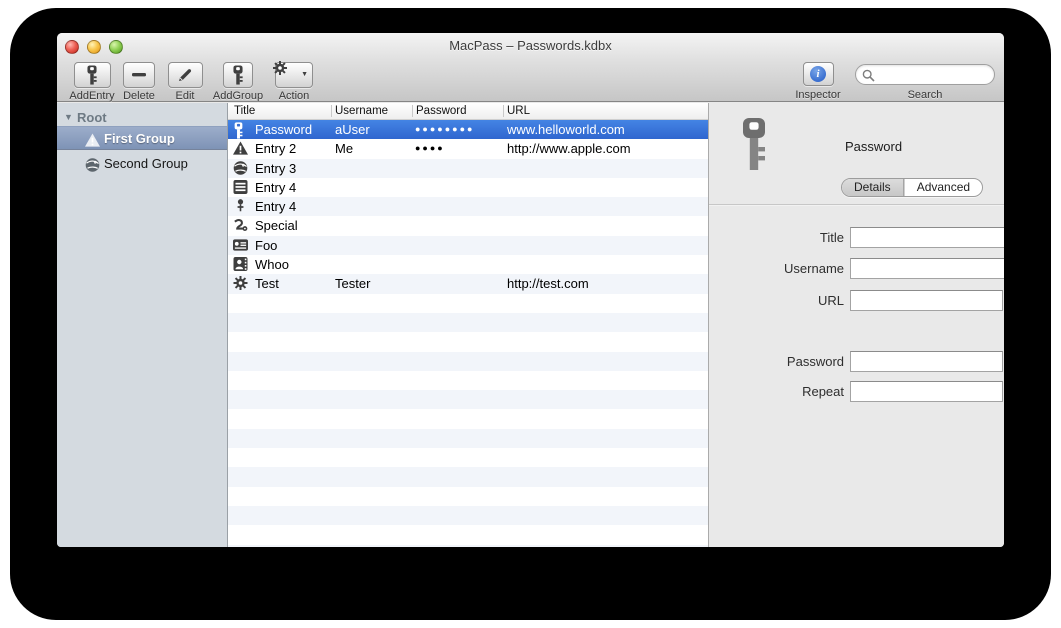 Image resolution: width=1061 pixels, height=628 pixels. I want to click on server-icon, so click(240, 186).